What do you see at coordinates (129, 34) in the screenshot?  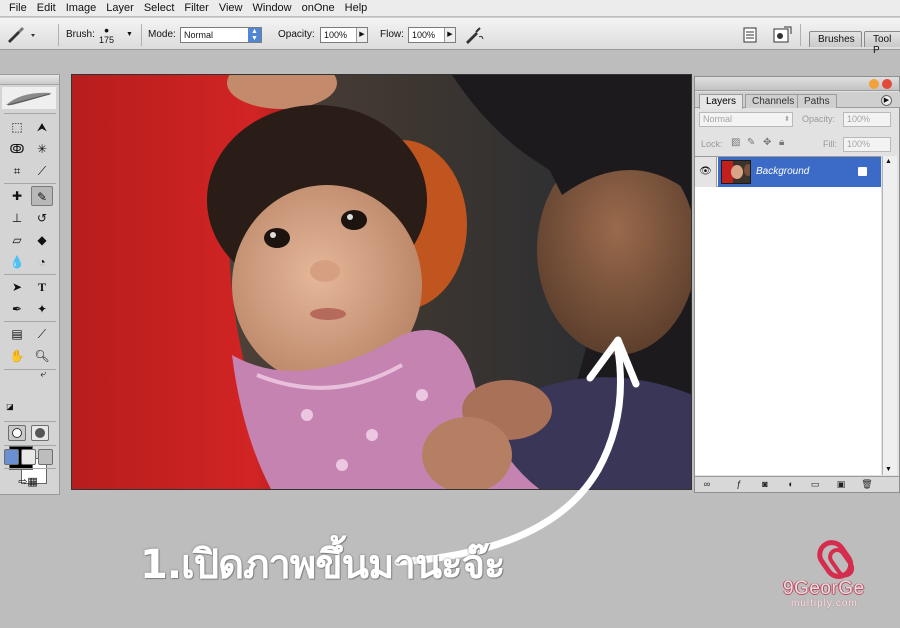 I see `brush-dropdown-icon: ▼` at bounding box center [129, 34].